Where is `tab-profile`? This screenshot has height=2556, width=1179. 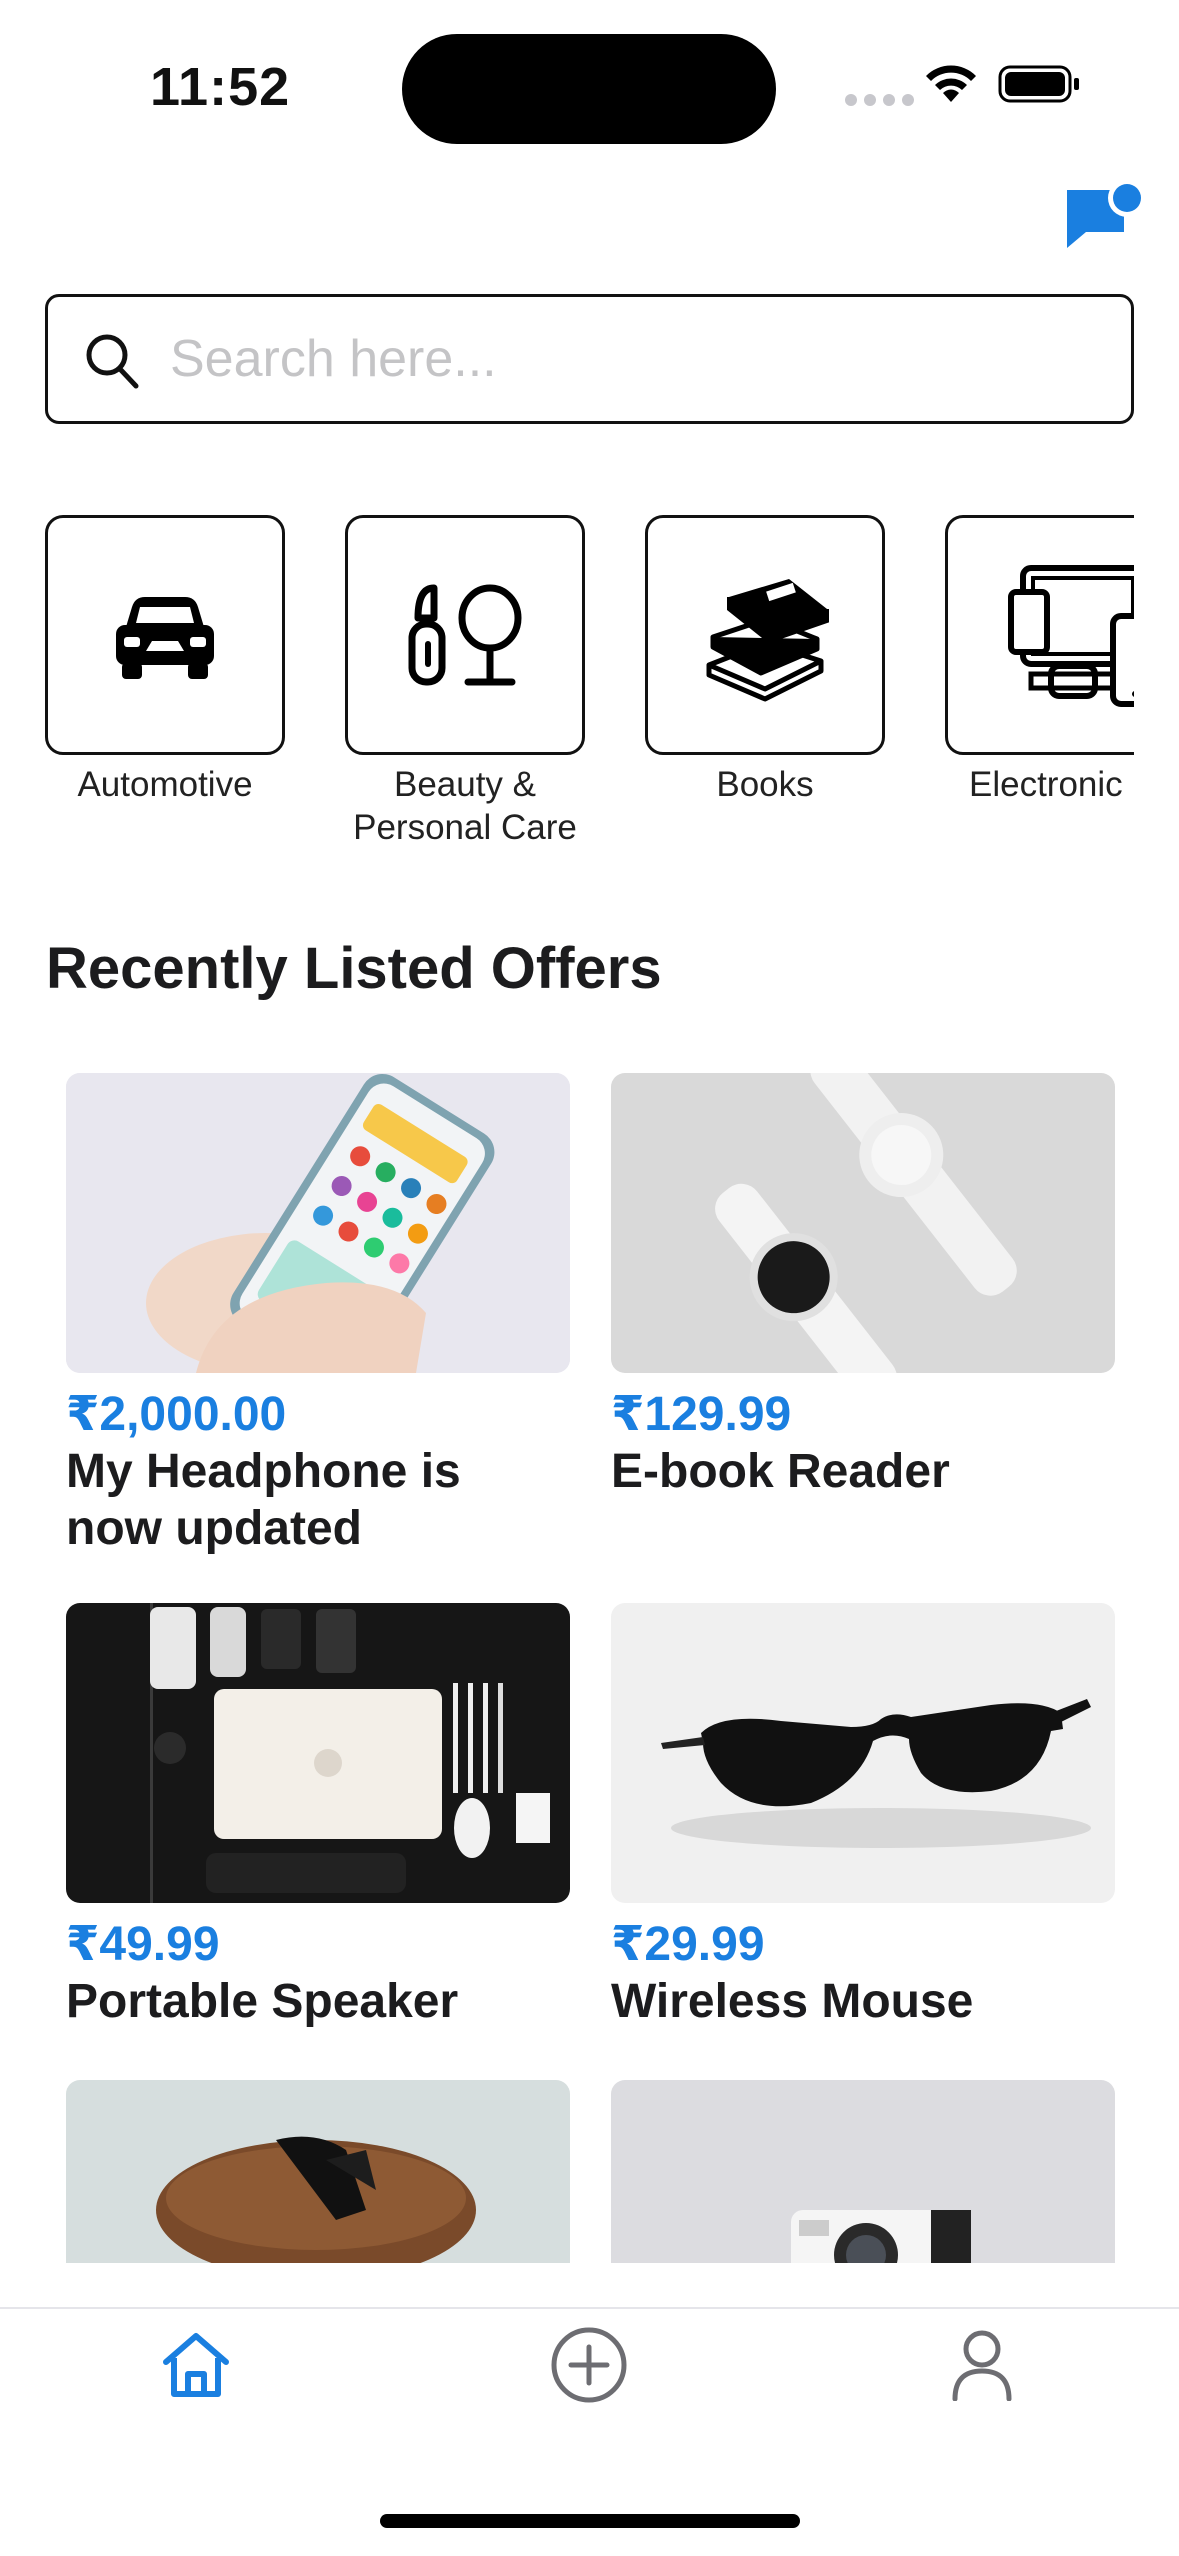 tab-profile is located at coordinates (982, 2365).